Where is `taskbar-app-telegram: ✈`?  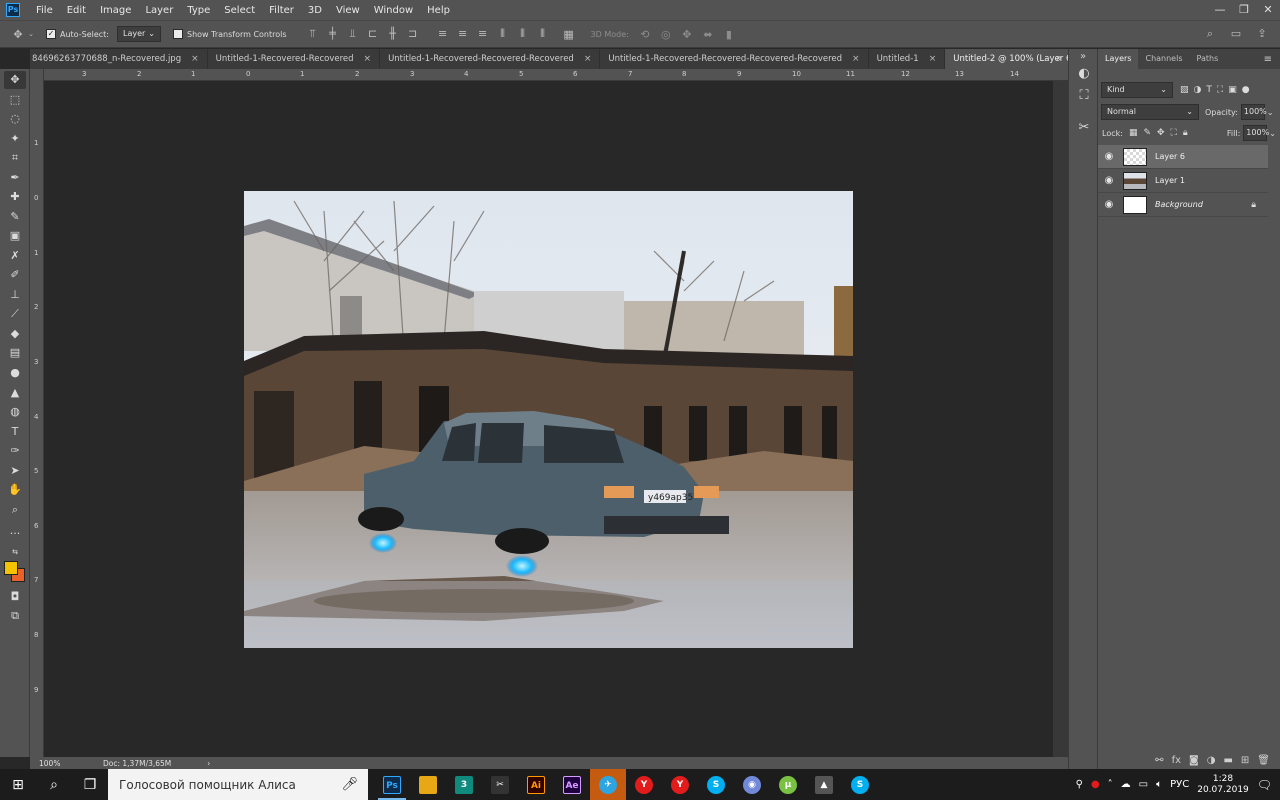
taskbar-app-telegram: ✈ is located at coordinates (608, 784).